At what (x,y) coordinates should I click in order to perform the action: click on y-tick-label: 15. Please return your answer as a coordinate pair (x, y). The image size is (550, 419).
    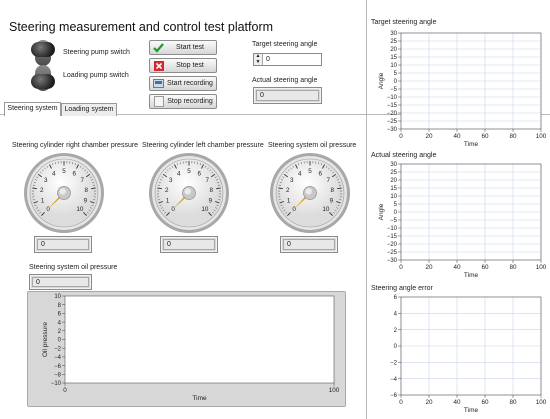
    Looking at the image, I should click on (393, 58).